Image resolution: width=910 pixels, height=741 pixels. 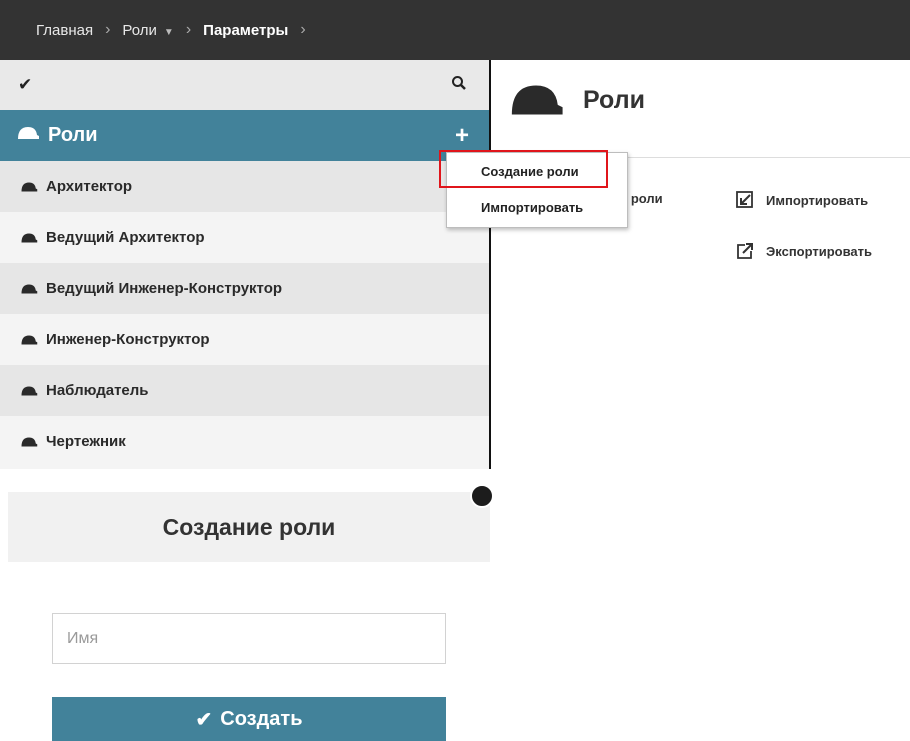 What do you see at coordinates (128, 339) in the screenshot?
I see `role-label: Инженер-Конструктор` at bounding box center [128, 339].